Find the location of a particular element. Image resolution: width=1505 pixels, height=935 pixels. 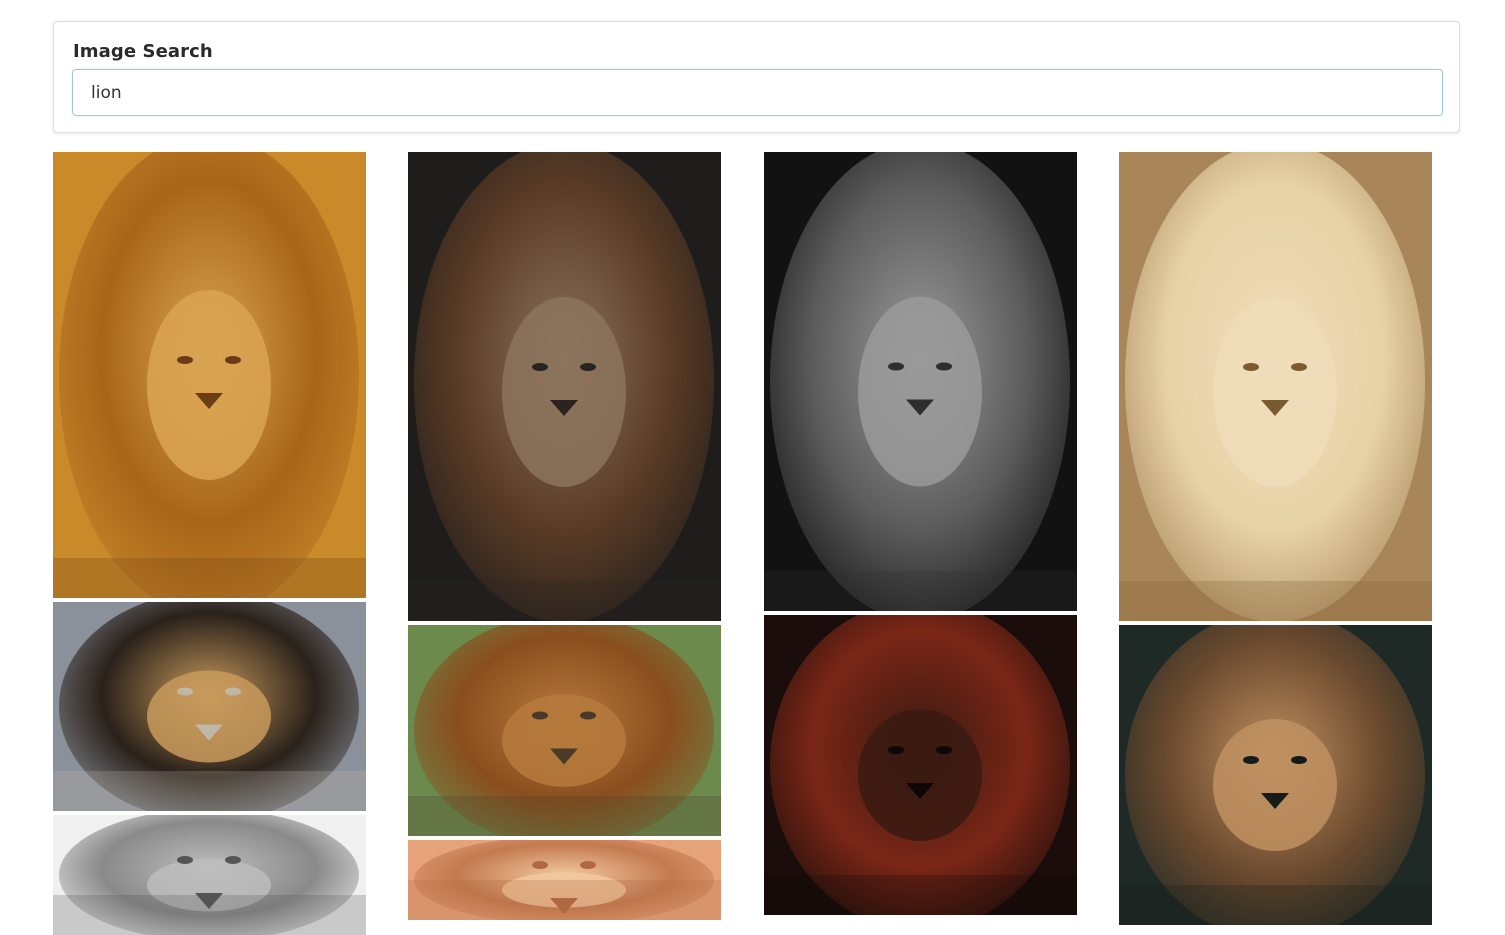

image-result-lion-portrait-dark is located at coordinates (564, 386).